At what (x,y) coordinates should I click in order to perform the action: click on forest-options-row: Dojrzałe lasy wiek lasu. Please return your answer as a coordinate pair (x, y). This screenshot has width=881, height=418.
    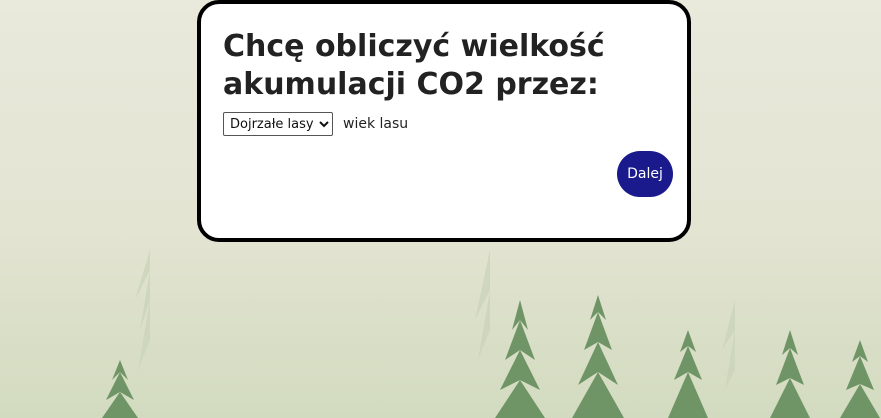
    Looking at the image, I should click on (315, 124).